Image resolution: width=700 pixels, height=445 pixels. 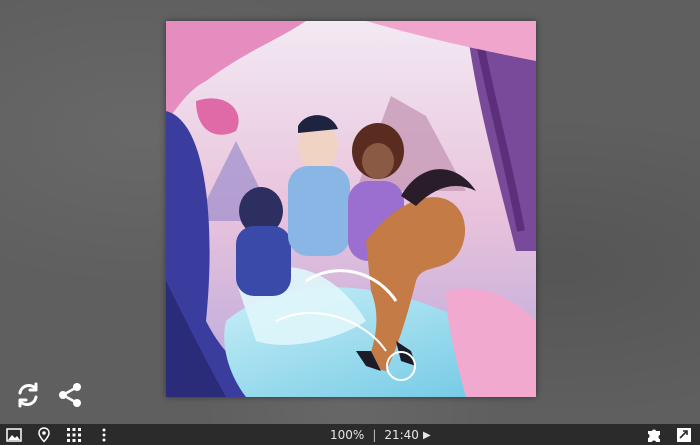 I want to click on zoom-level: 100%, so click(x=347, y=435).